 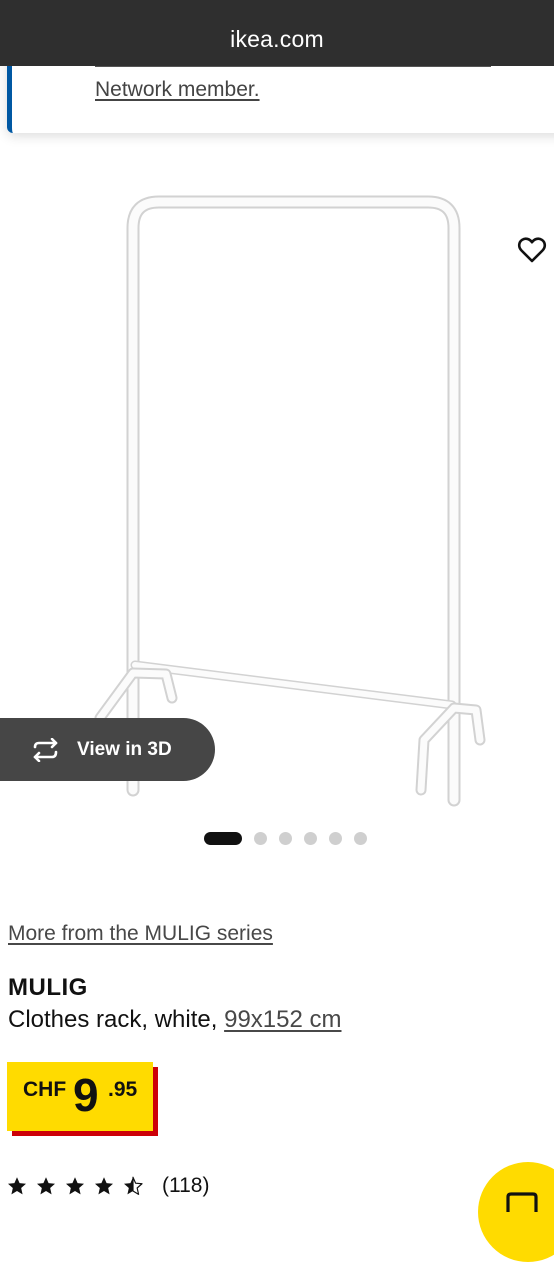 I want to click on carousel-pagination, so click(x=291, y=838).